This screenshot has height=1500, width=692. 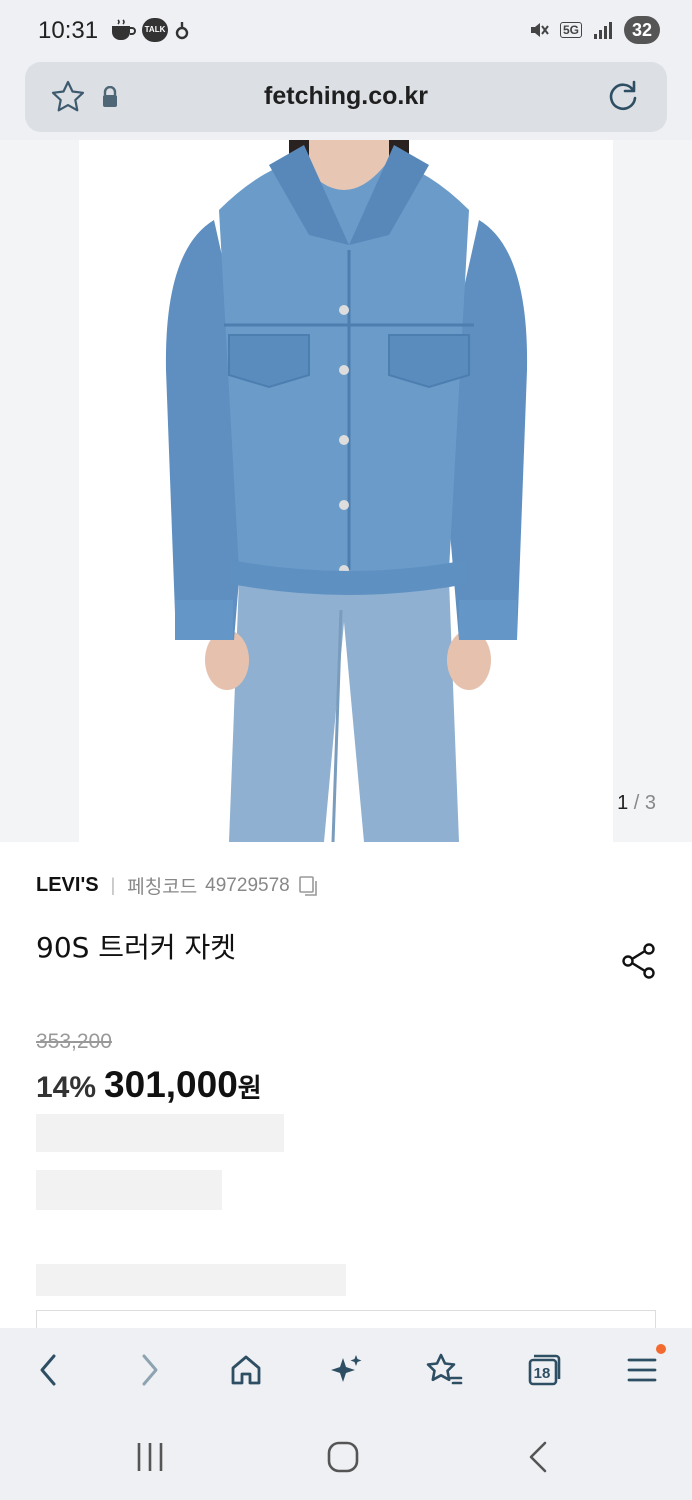 I want to click on mute-icon, so click(x=539, y=30).